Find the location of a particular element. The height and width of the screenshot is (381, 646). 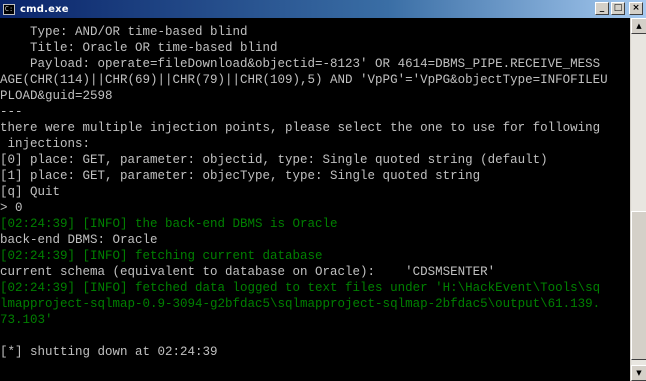

console-line: Type: AND/OR time-based blind is located at coordinates (124, 32).